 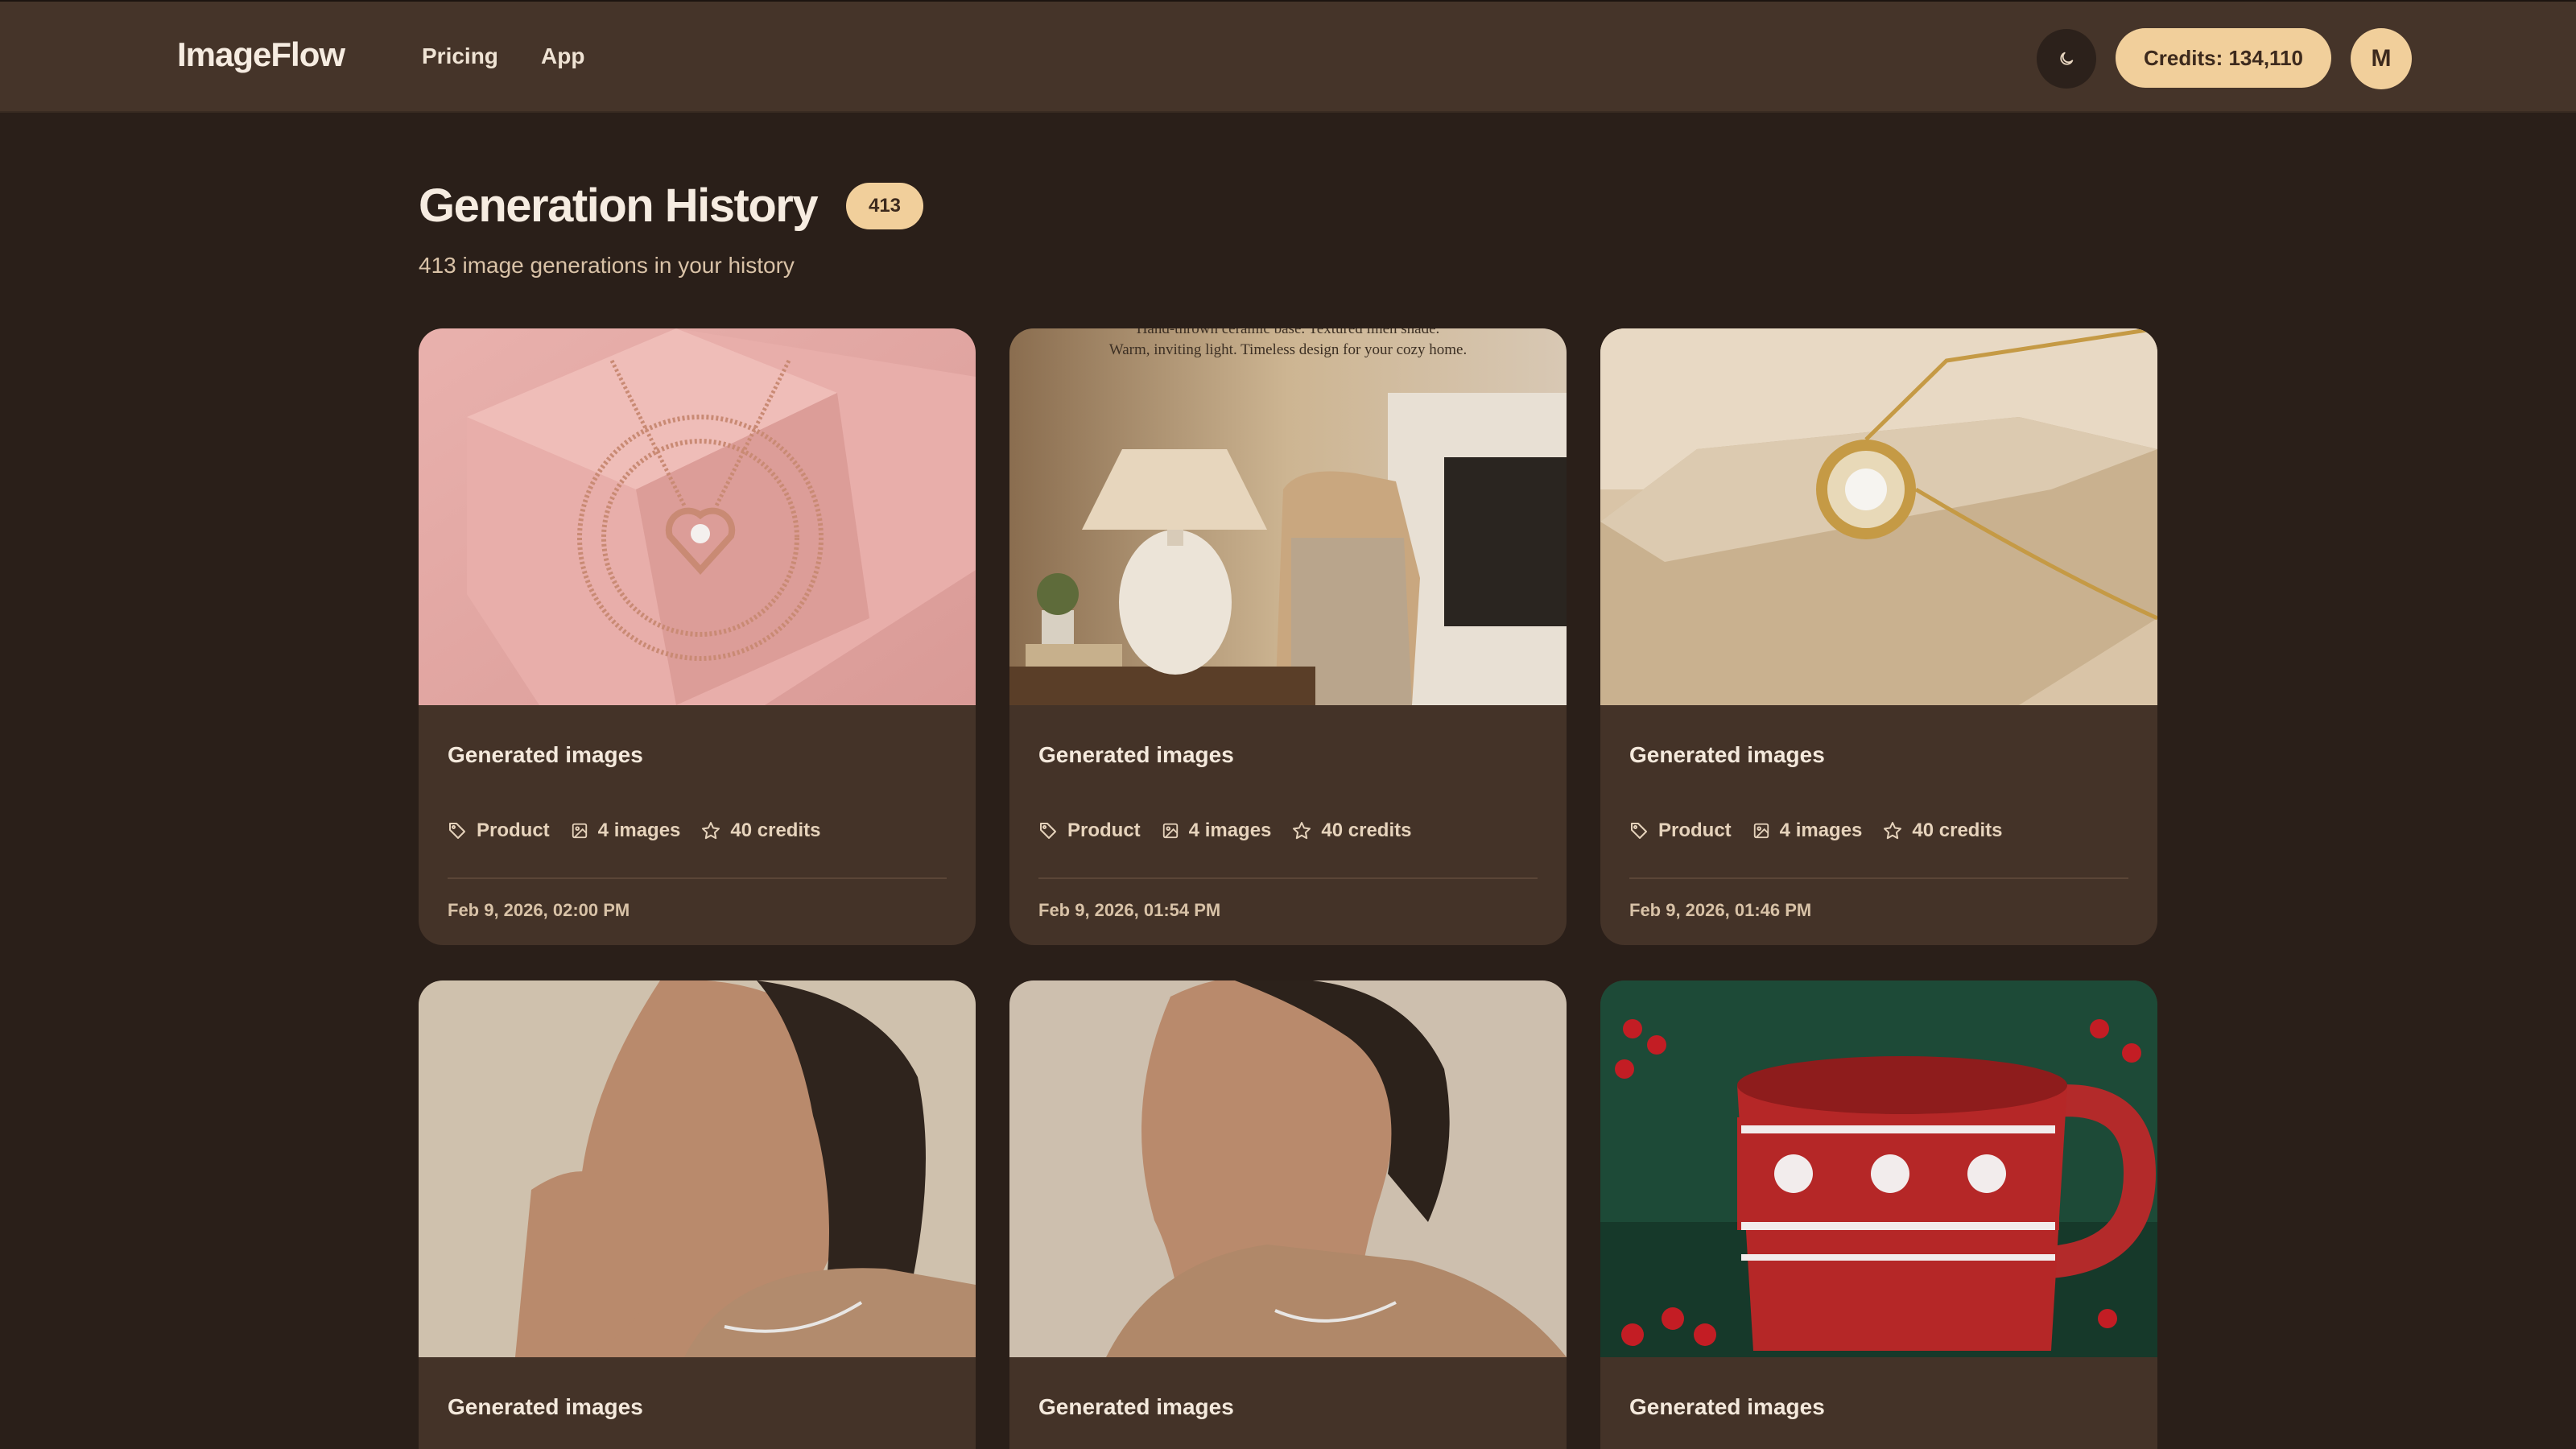 I want to click on app-logo: ImageFlow, so click(x=261, y=54).